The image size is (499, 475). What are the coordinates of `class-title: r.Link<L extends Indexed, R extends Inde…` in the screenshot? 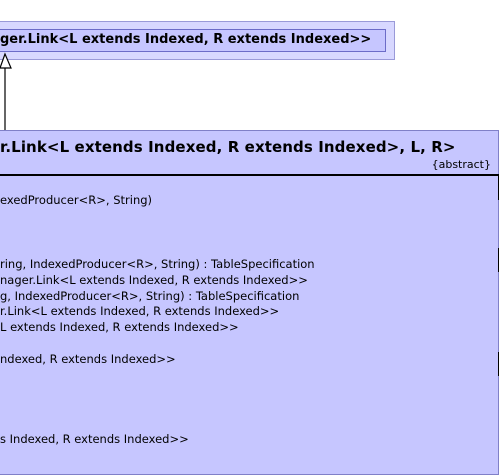 It's located at (228, 147).